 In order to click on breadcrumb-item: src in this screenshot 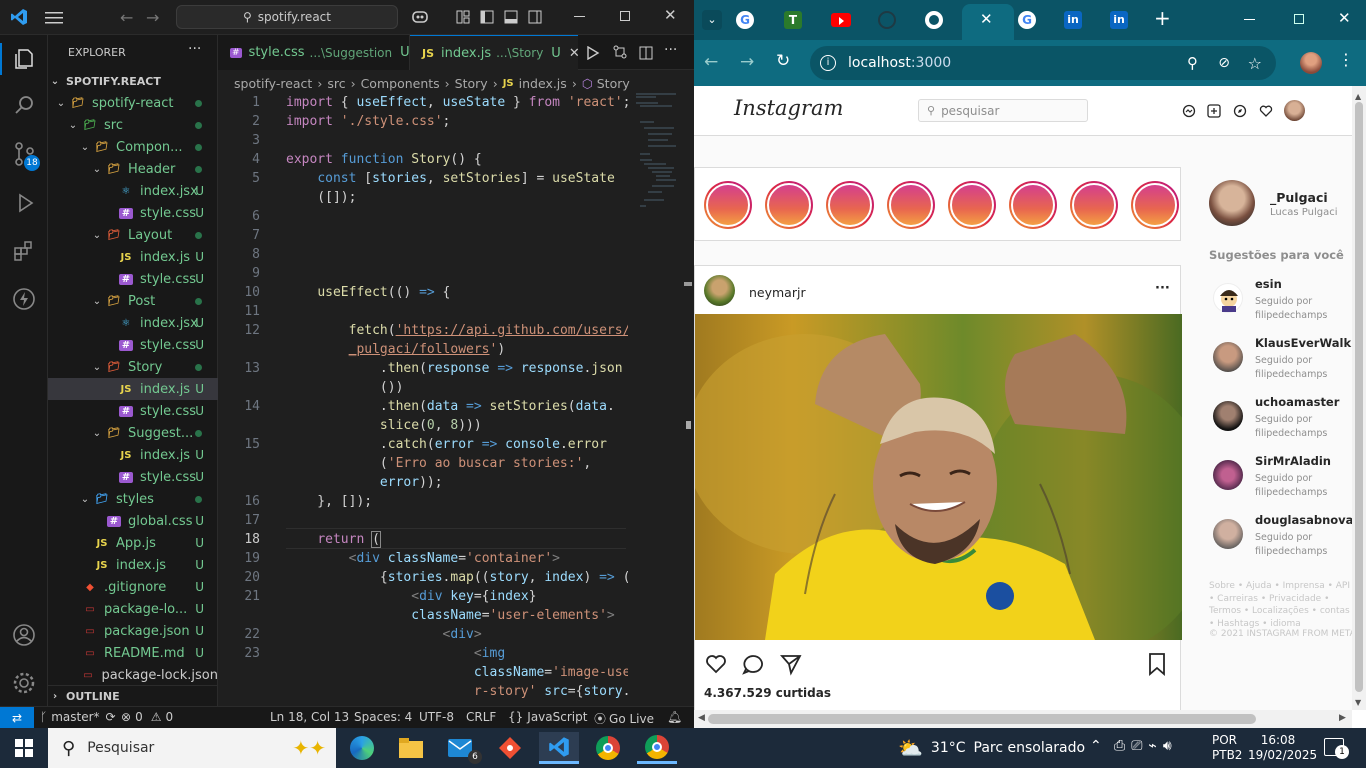, I will do `click(336, 83)`.